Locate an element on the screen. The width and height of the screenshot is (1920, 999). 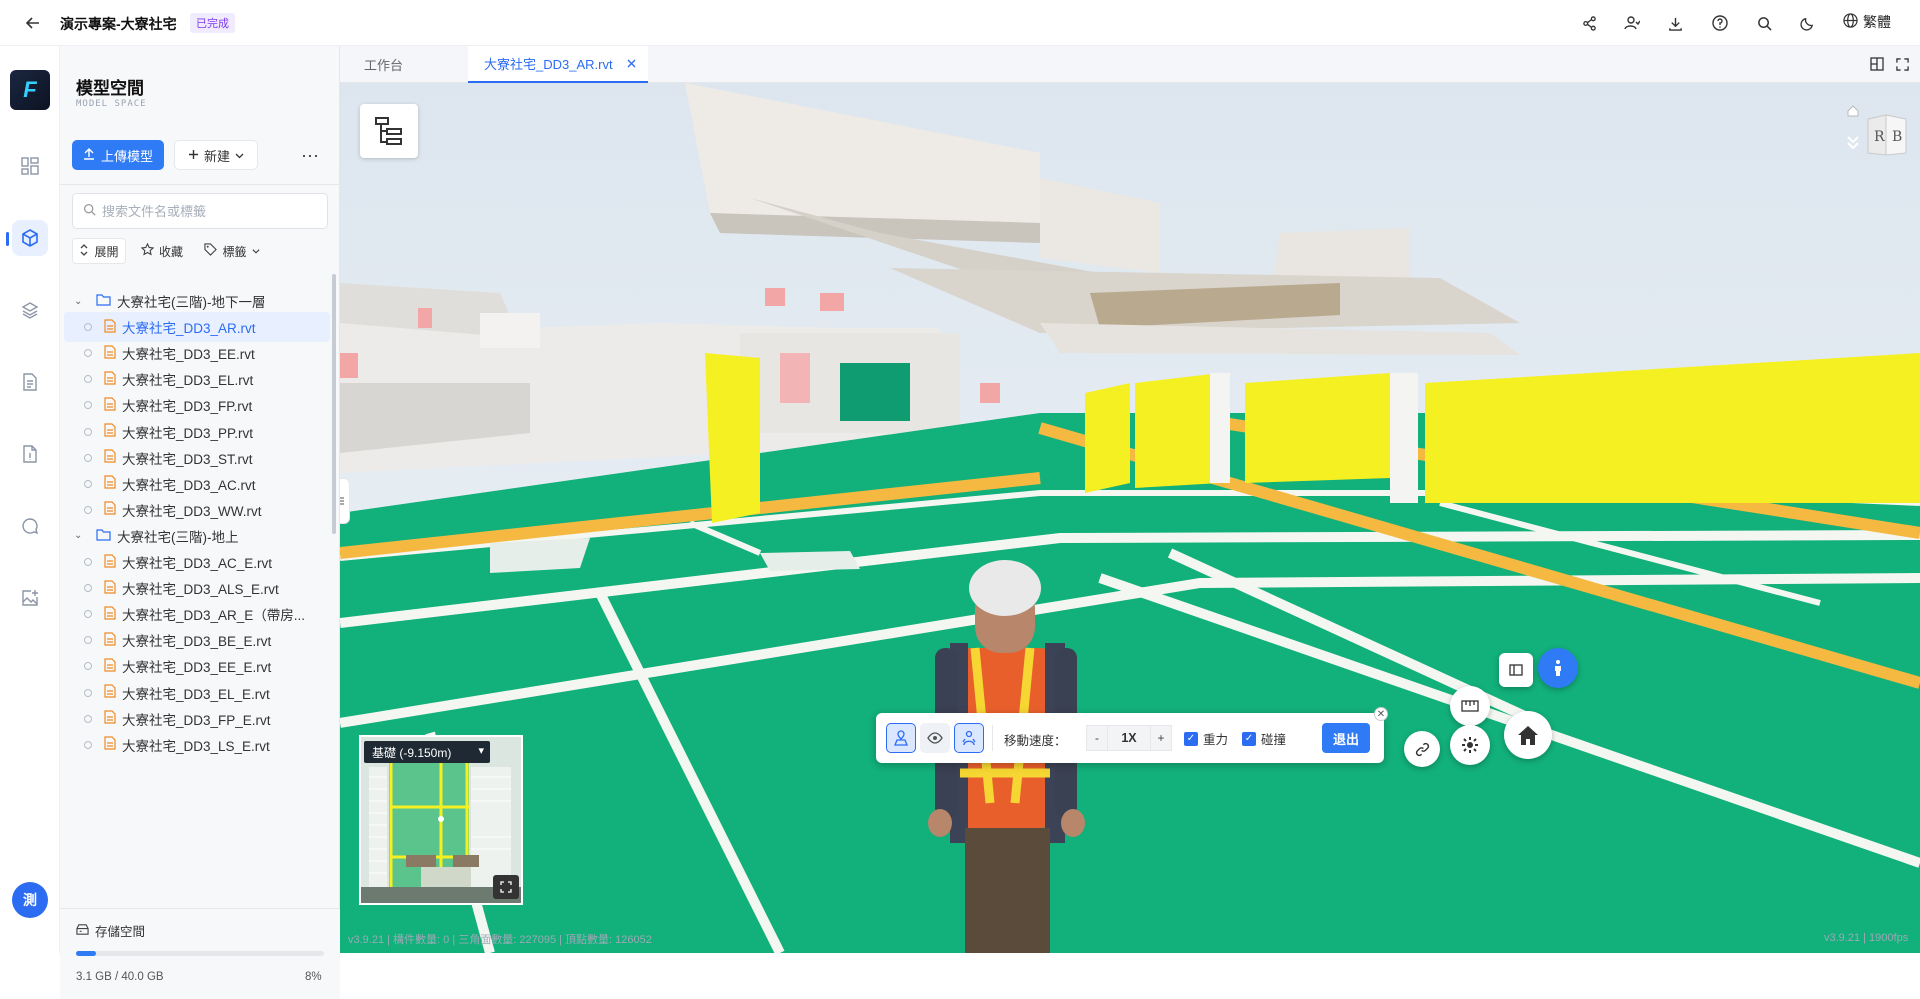
dashboard-icon is located at coordinates (30, 166).